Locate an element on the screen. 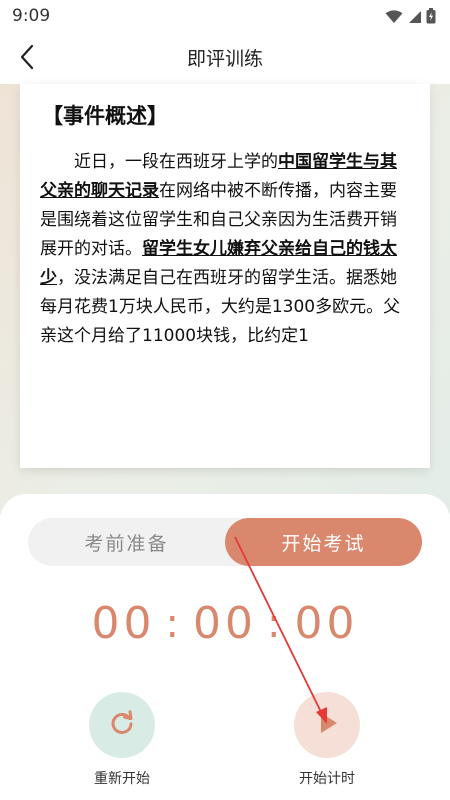 The image size is (450, 800). nav-bar: 即评训练 is located at coordinates (225, 58).